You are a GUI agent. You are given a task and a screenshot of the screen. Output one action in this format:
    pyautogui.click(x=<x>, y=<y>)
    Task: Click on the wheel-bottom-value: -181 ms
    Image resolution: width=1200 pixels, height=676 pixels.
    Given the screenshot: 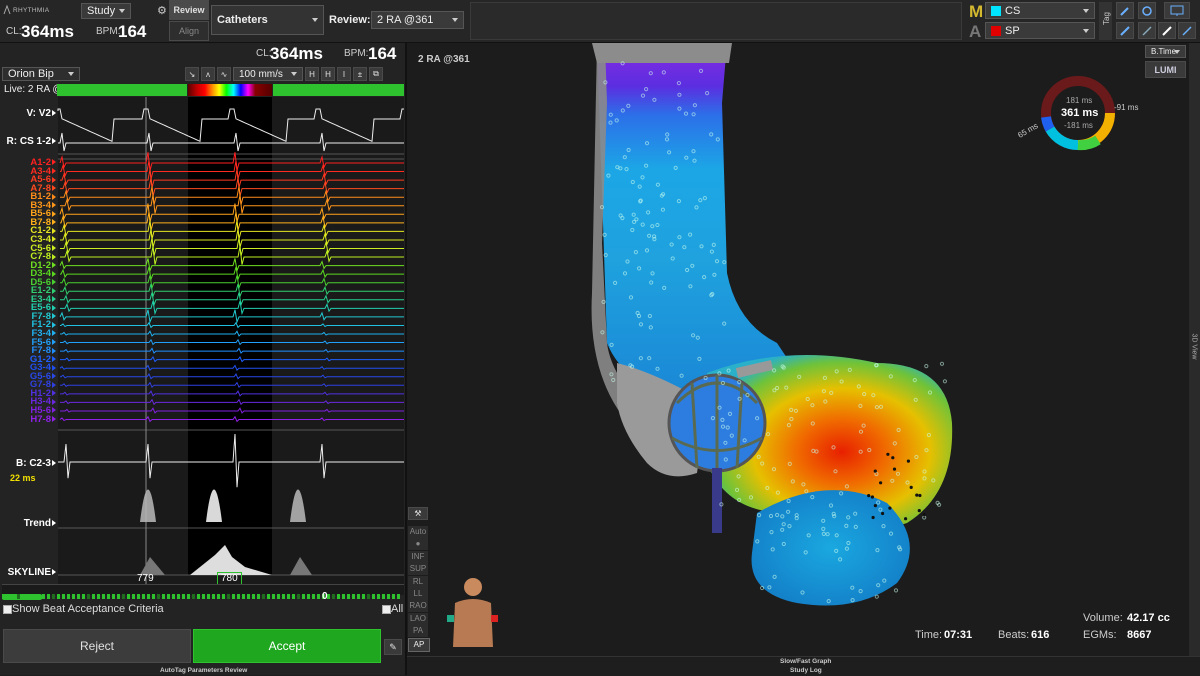 What is the action you would take?
    pyautogui.click(x=1078, y=125)
    